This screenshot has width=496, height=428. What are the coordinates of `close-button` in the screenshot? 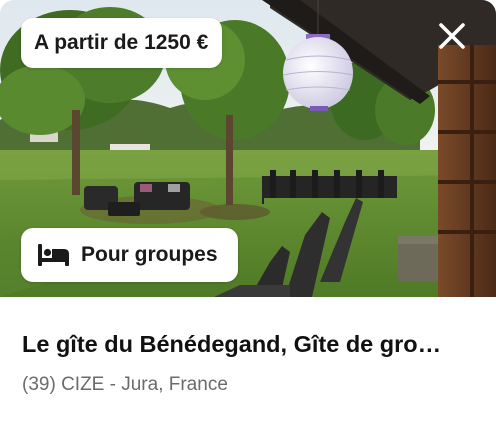 It's located at (452, 36).